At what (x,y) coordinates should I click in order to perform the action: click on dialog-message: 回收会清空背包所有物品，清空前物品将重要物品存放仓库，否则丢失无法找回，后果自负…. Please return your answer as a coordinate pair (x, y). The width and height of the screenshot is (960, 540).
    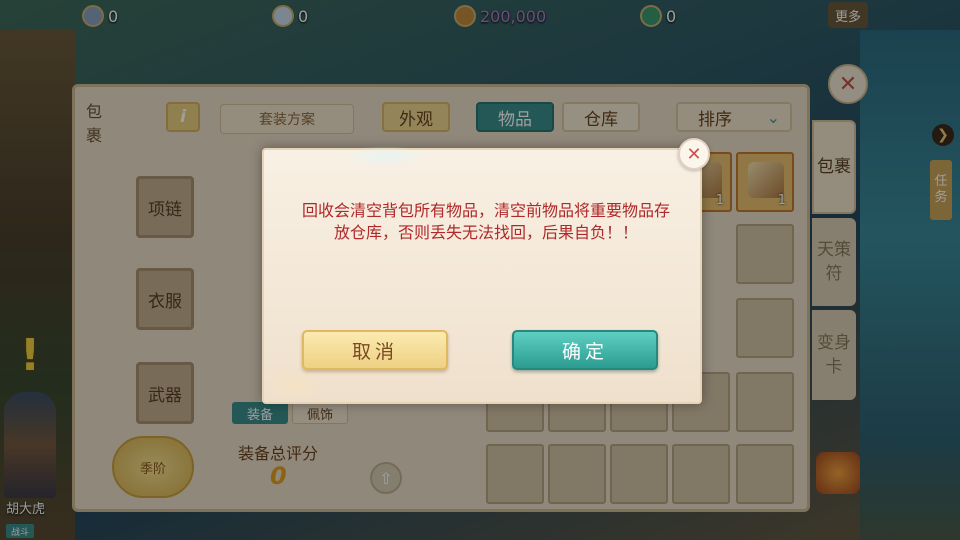
    Looking at the image, I should click on (485, 221).